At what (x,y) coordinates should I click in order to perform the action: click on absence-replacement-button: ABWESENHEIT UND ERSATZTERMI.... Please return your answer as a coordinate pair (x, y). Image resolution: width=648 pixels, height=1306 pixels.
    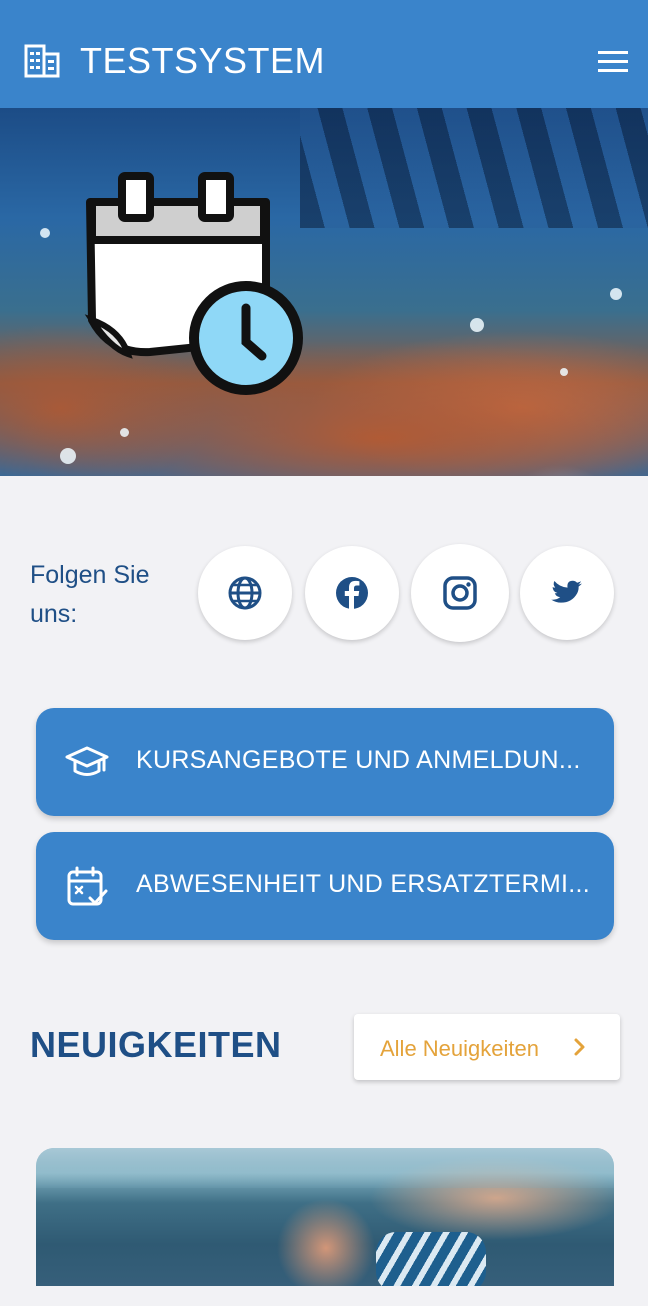
    Looking at the image, I should click on (325, 886).